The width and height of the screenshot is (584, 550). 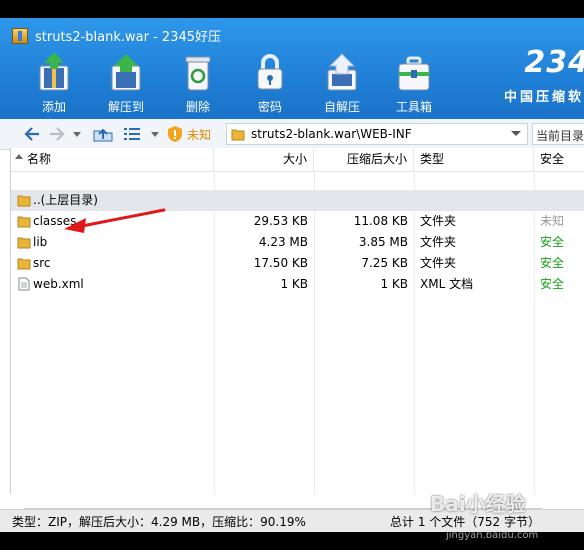 I want to click on toolbar-buttons: 添加 解压到 删除 密码 自解压 工具箱, so click(x=234, y=83).